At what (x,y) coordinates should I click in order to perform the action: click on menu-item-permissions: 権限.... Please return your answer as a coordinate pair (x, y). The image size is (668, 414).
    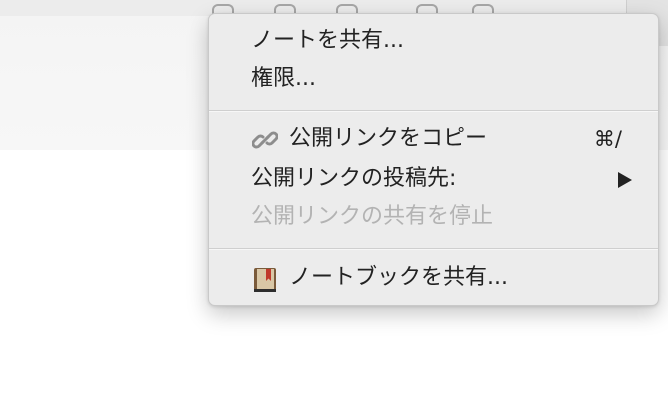
    Looking at the image, I should click on (433, 79).